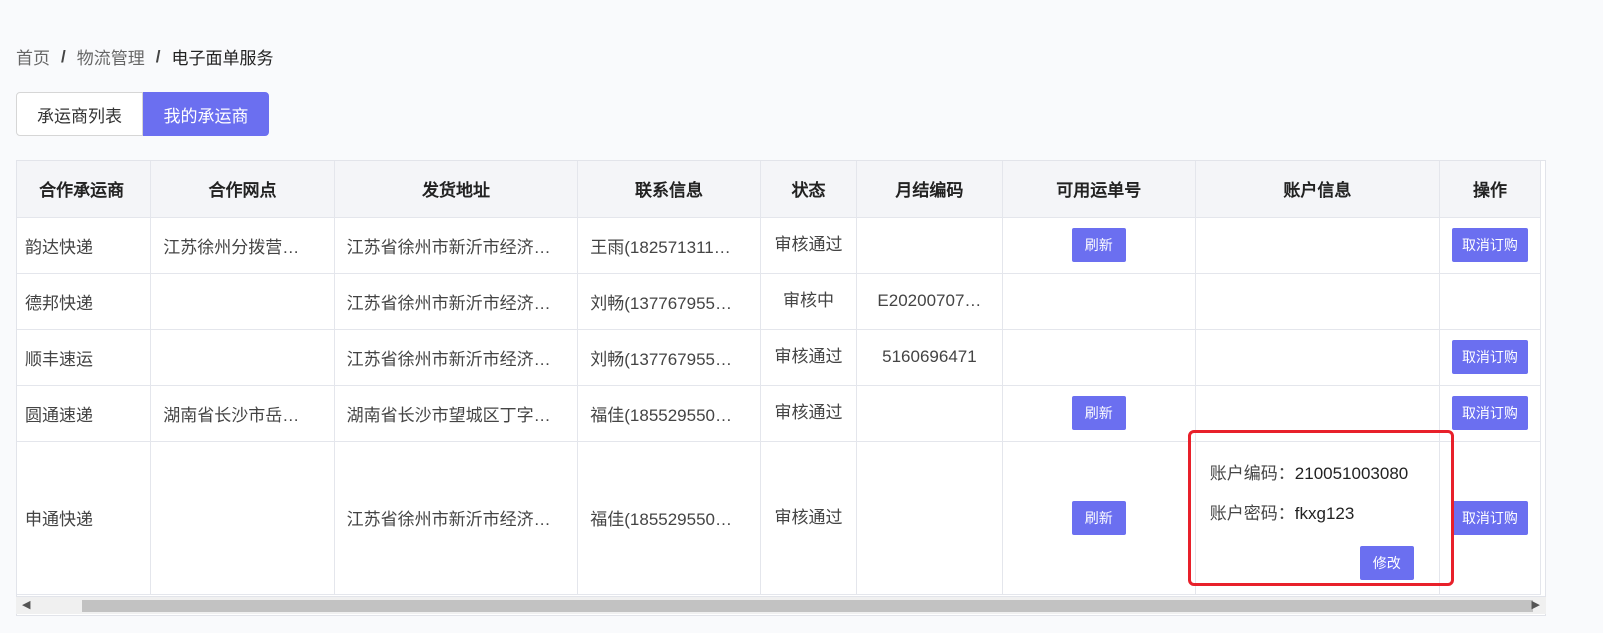  I want to click on carrier-tabs: 承运商列表 我的承运商, so click(142, 114).